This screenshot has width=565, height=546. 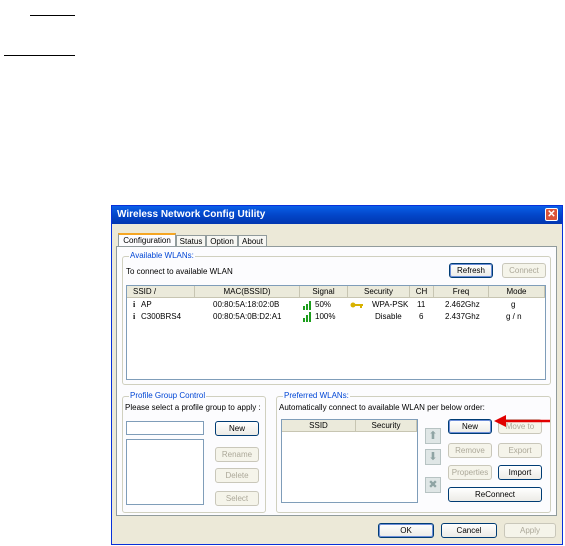 I want to click on move-up-button: ⬆, so click(x=433, y=436).